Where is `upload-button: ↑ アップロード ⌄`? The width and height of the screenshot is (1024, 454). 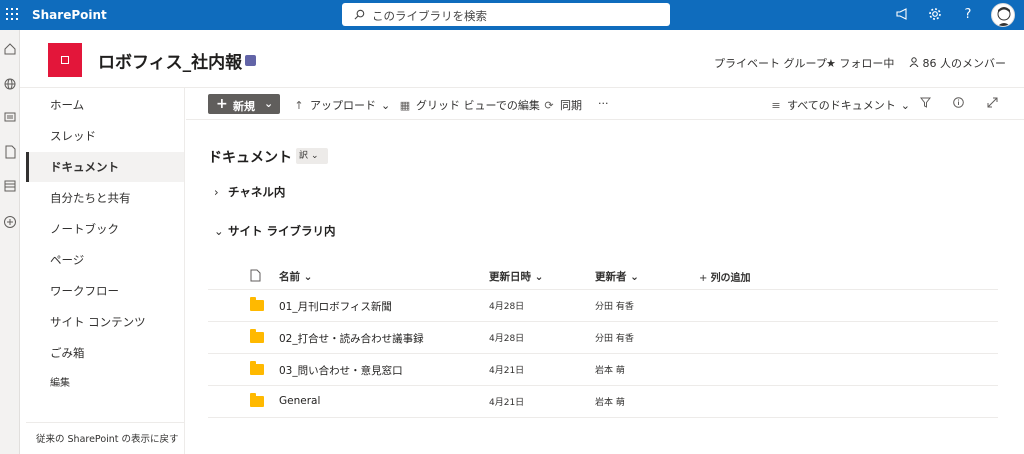 upload-button: ↑ アップロード ⌄ is located at coordinates (341, 105).